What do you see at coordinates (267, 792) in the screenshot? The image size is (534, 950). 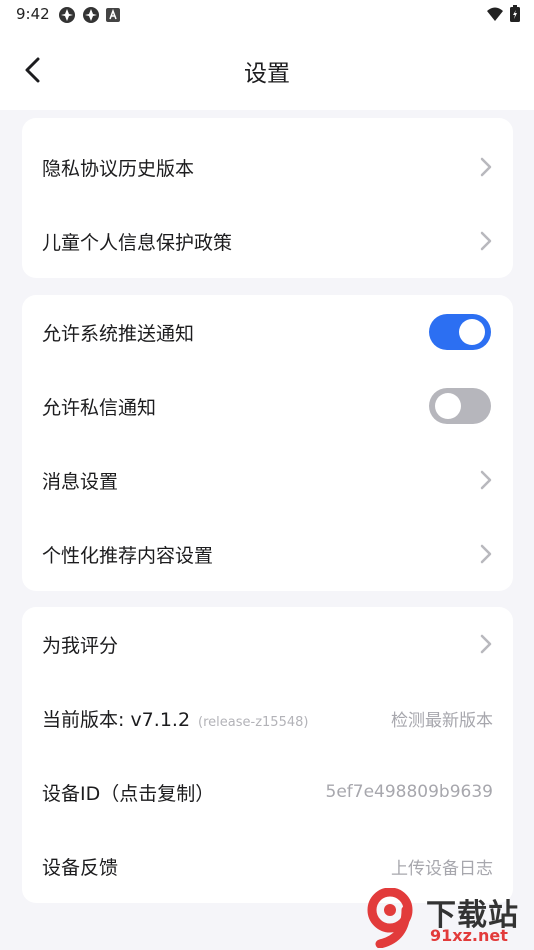 I see `device-id-item: 设备ID（点击复制） 5ef7e498809b9639` at bounding box center [267, 792].